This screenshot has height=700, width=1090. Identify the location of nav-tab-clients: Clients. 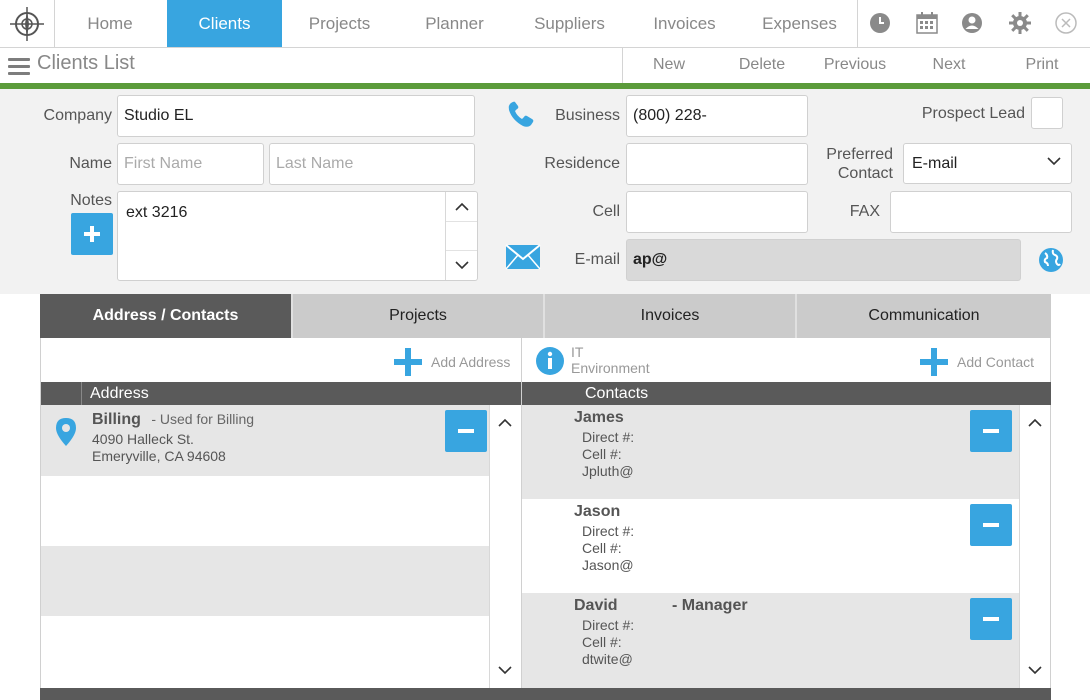
(224, 23).